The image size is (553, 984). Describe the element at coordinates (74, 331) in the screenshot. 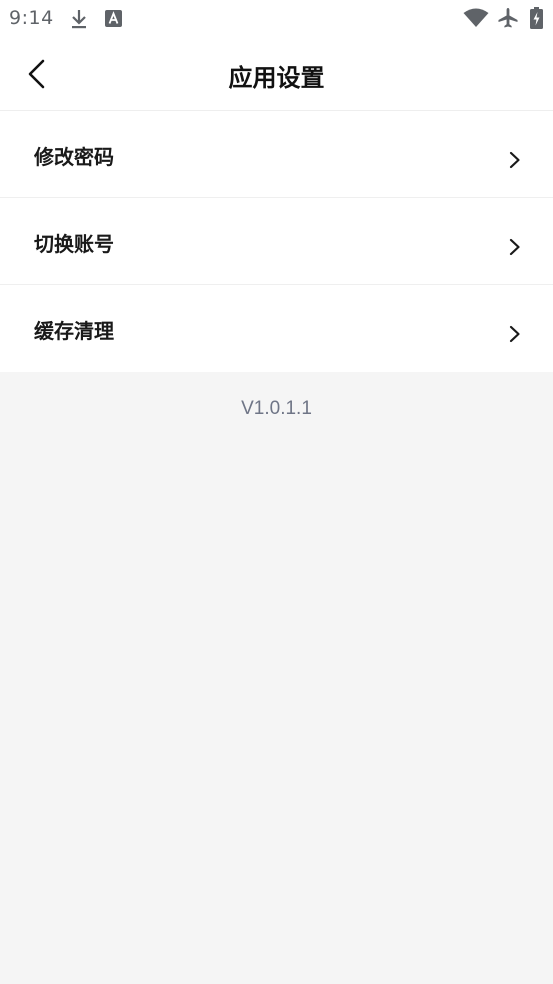

I see `menu-item-label: 缓存清理` at that location.